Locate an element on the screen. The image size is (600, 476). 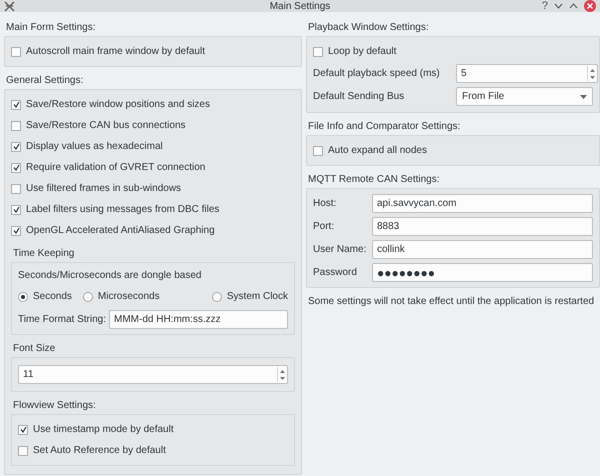
radio-button: Seconds is located at coordinates (45, 296).